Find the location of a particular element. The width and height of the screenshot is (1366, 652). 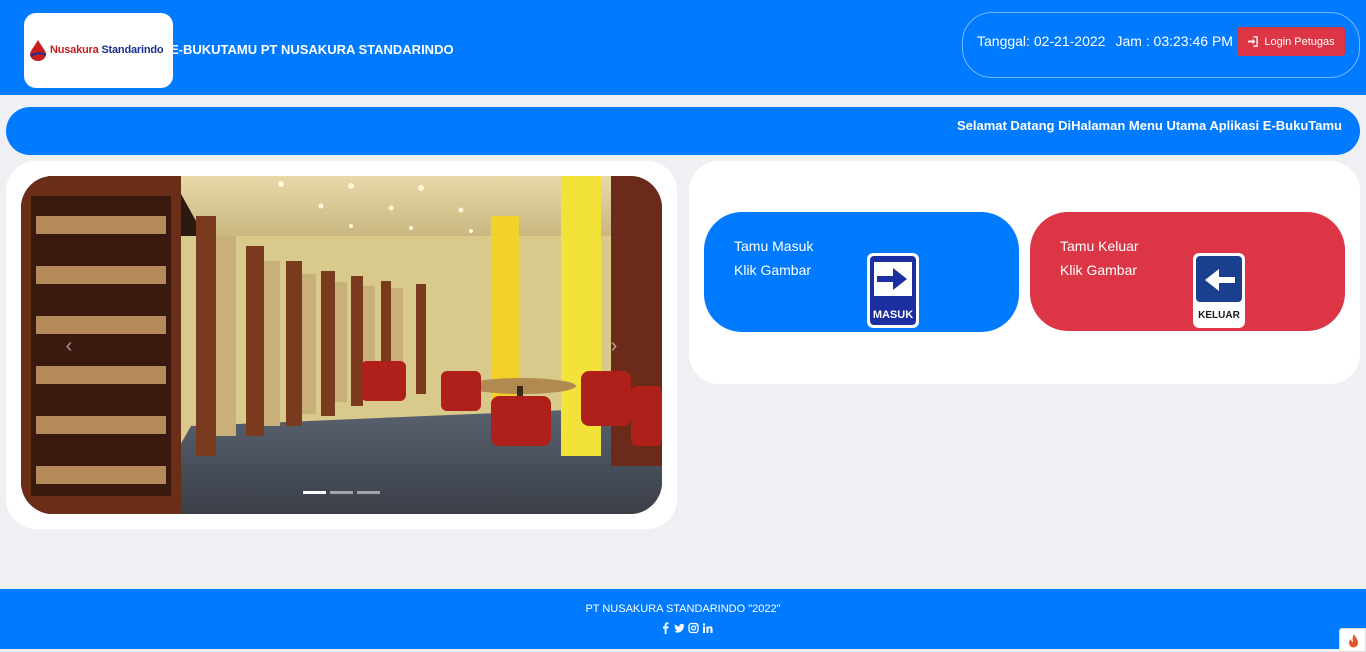

datetime-text: Tanggal: 02-21-2022 Jam : 03:23:46 PM is located at coordinates (1110, 41).